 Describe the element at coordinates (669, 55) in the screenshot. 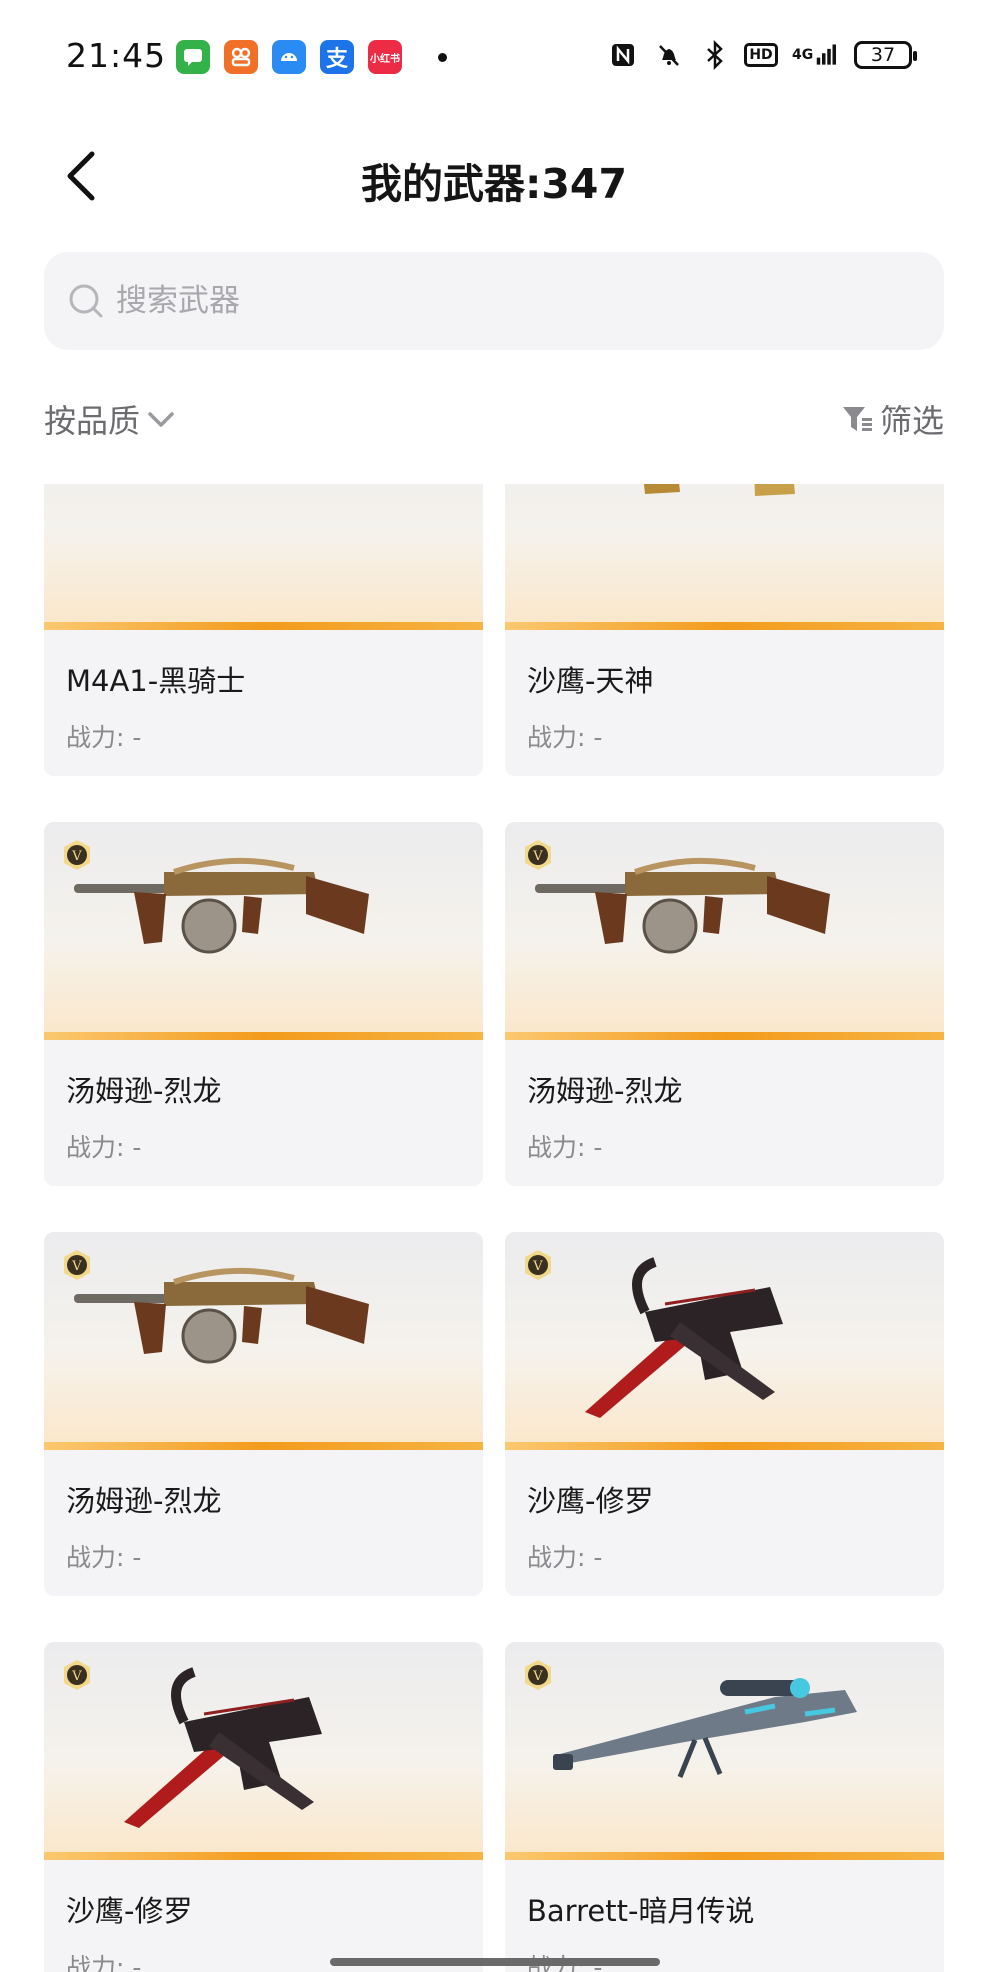

I see `mute-bell-icon` at that location.